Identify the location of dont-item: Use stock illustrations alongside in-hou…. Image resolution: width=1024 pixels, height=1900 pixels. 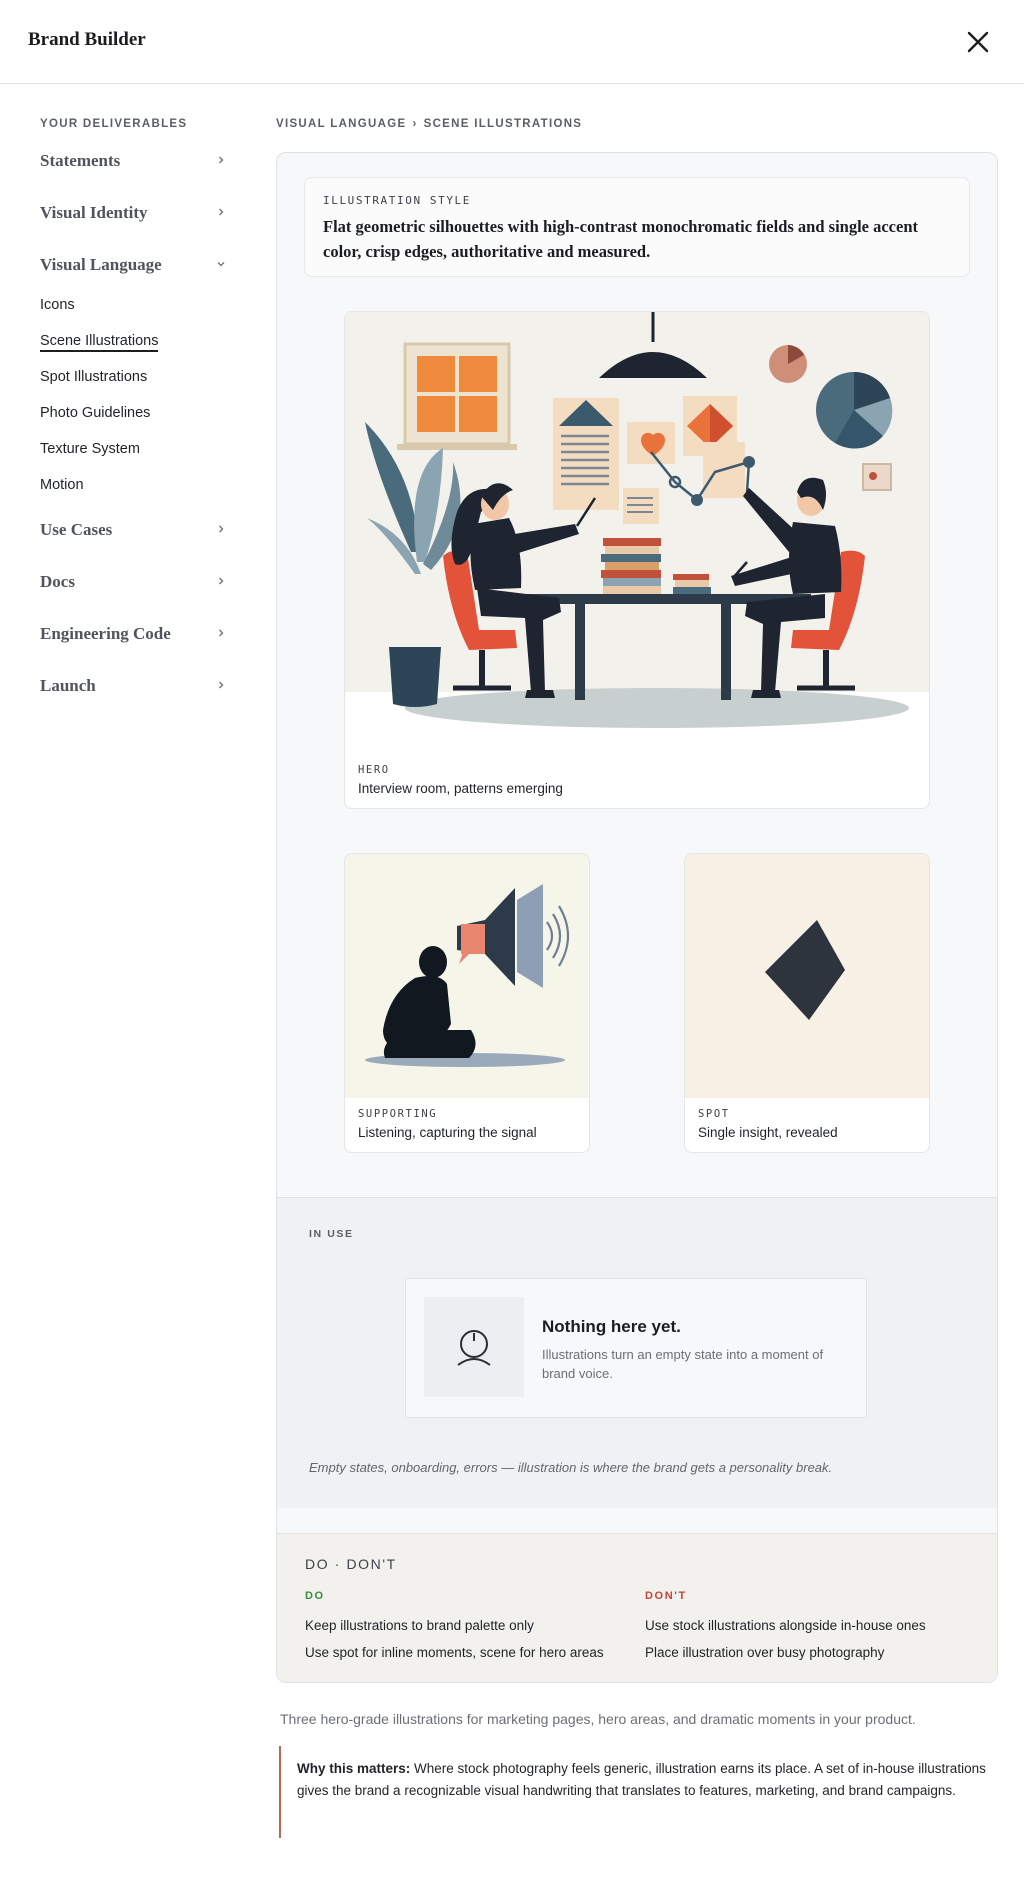
(785, 1625).